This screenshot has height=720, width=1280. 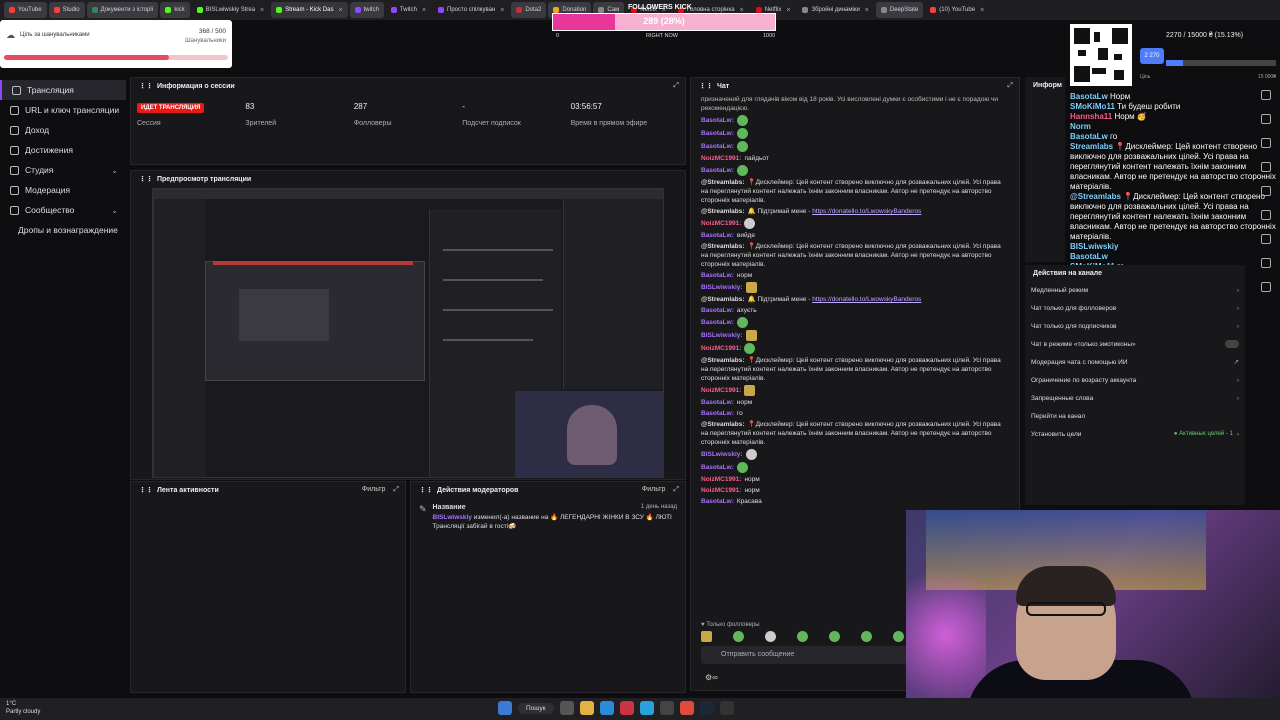 I want to click on chrome-icon, so click(x=686, y=708).